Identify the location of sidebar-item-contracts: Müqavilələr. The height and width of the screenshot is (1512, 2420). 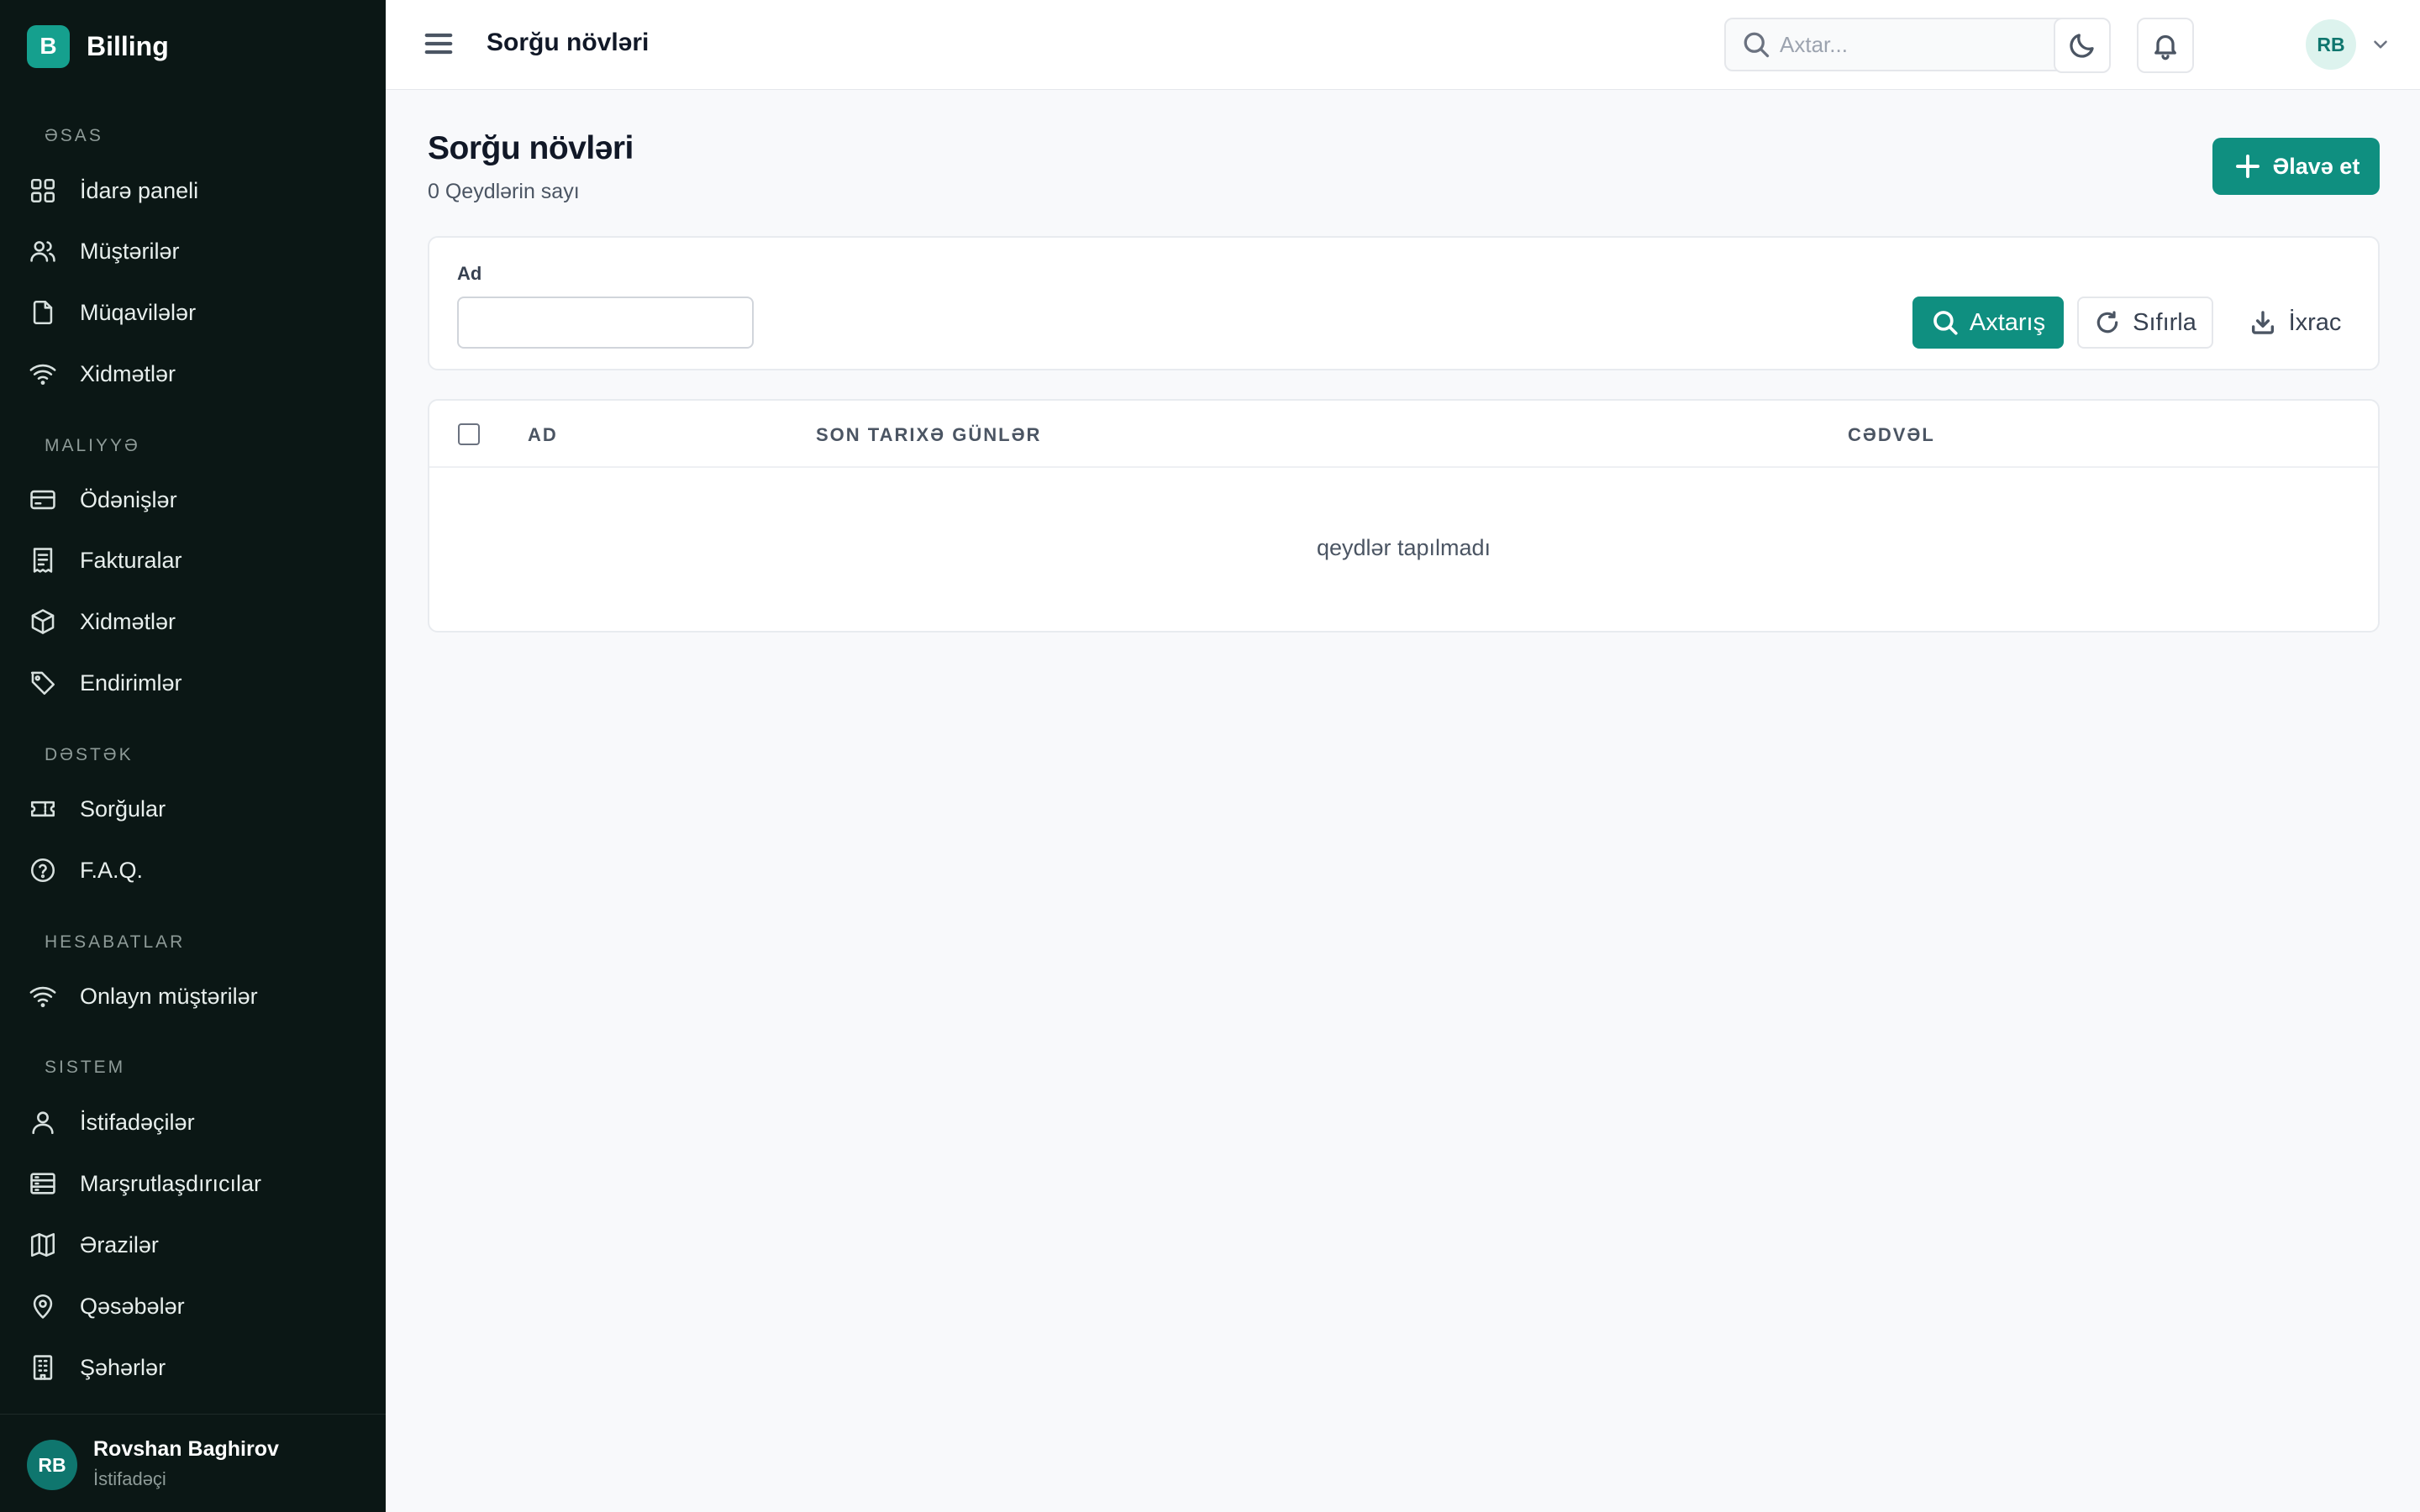
(192, 312).